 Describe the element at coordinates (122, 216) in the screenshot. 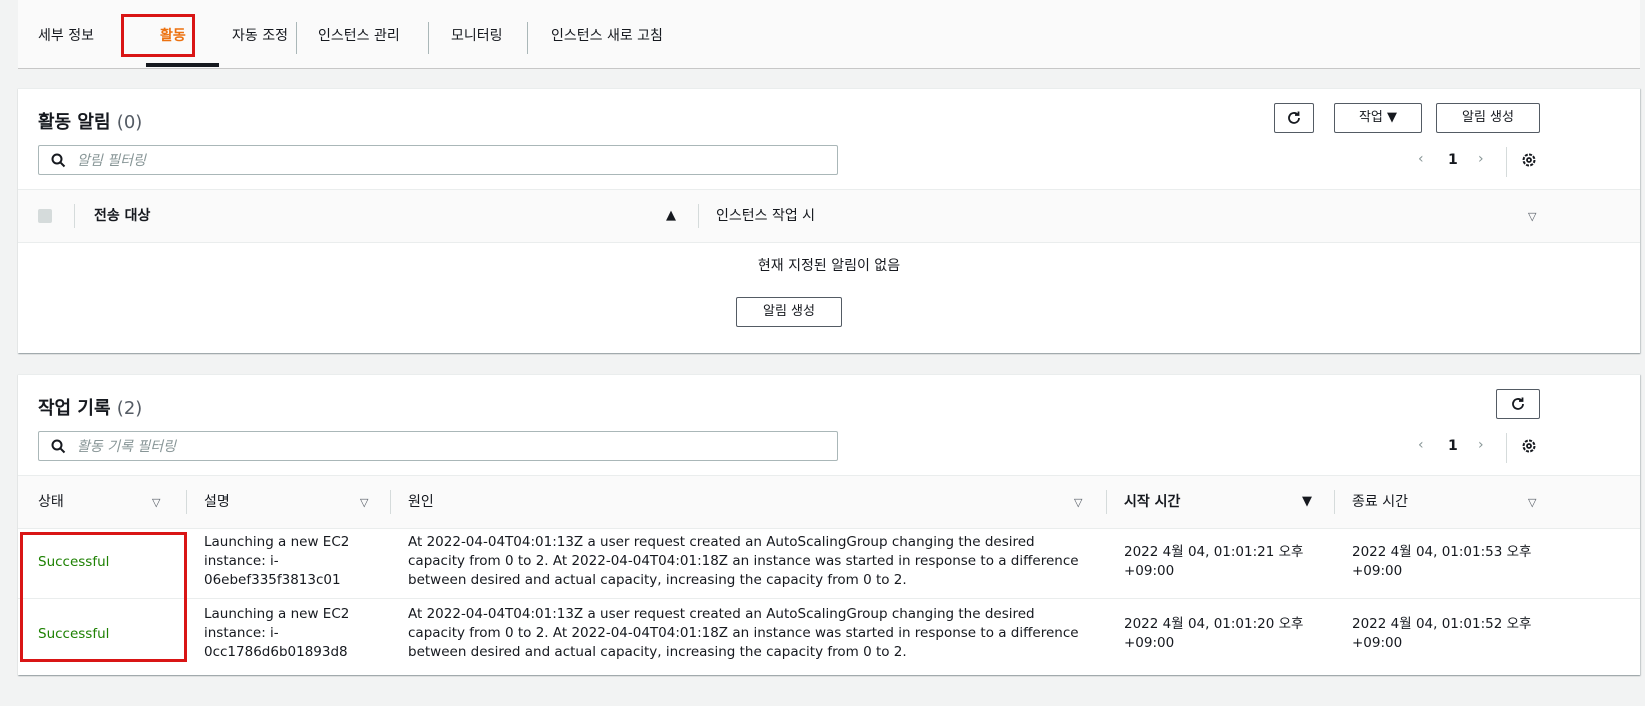

I see `column-header-recipient: 전송 대상` at that location.